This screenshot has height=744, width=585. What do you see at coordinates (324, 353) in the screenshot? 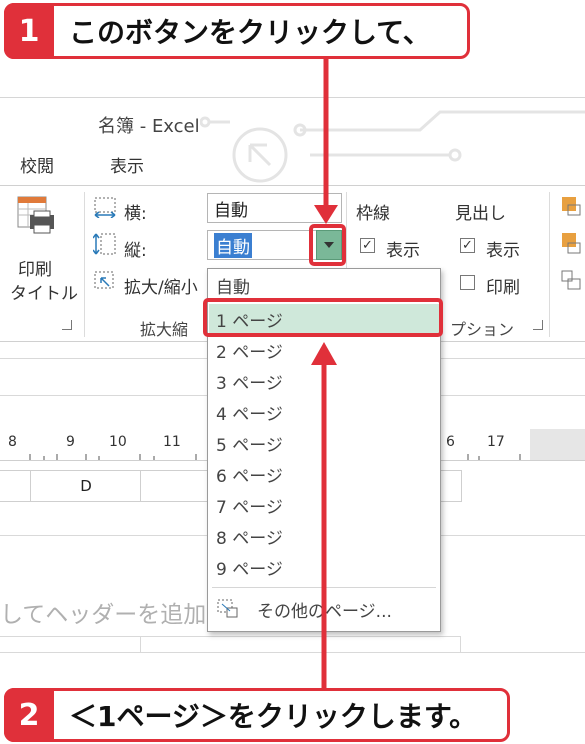
I see `arrow-up-icon` at bounding box center [324, 353].